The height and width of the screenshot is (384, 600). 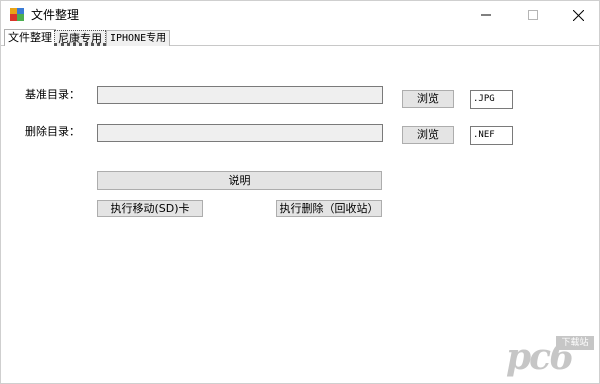 What do you see at coordinates (575, 343) in the screenshot?
I see `watermark-subtext: 下载站` at bounding box center [575, 343].